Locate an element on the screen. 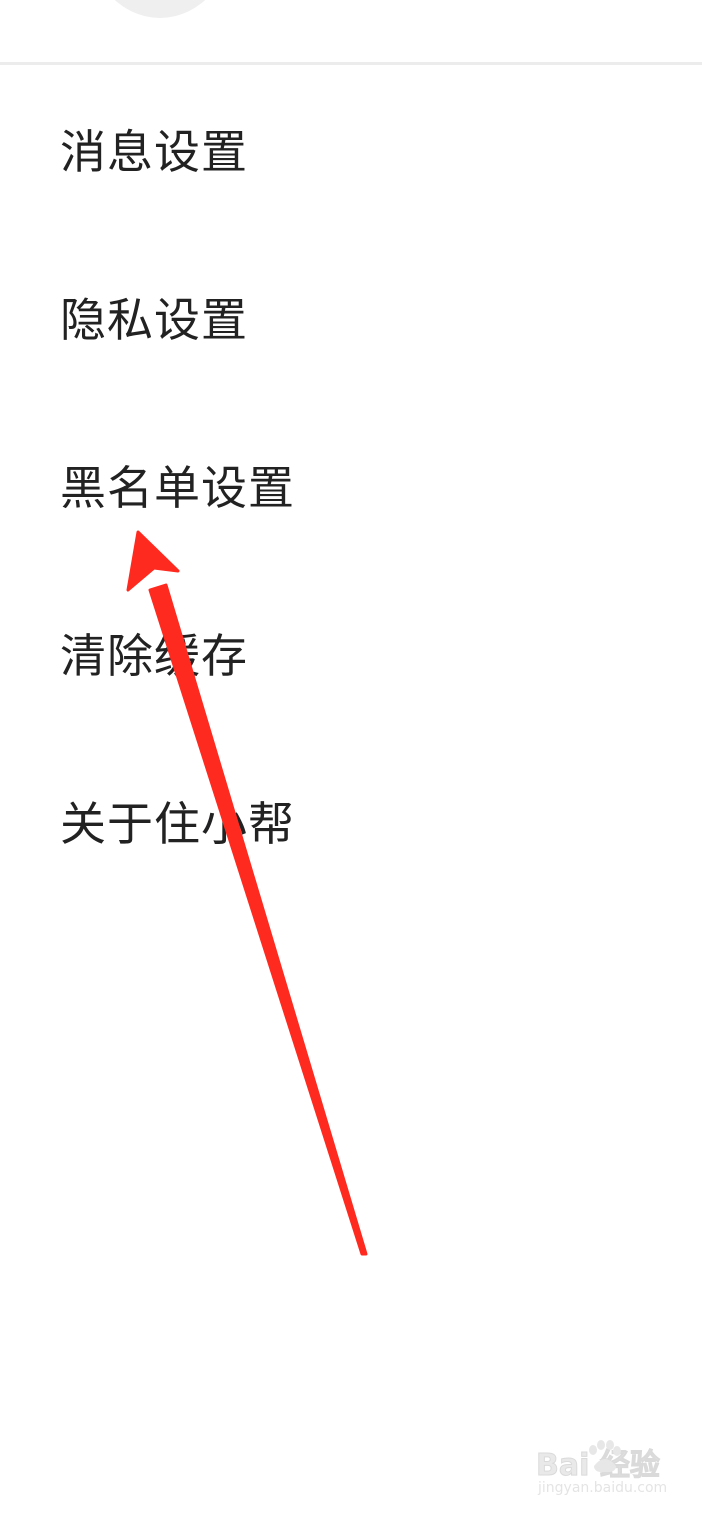 The height and width of the screenshot is (1519, 702). menu-item-label: 消息设置 is located at coordinates (154, 152).